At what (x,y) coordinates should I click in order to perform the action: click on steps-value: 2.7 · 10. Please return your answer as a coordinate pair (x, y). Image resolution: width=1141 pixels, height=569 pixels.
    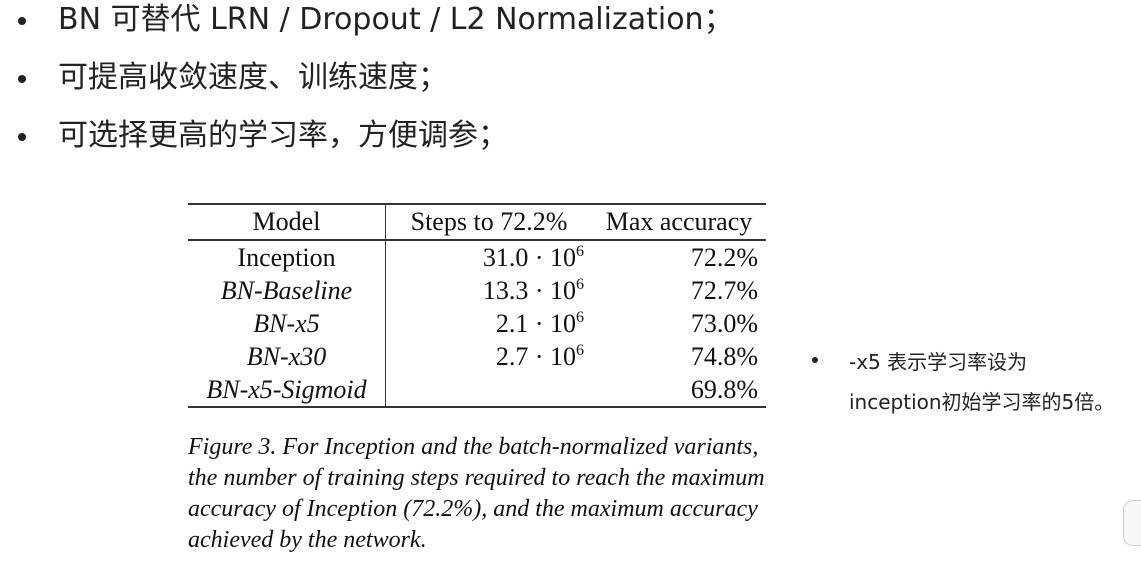
    Looking at the image, I should click on (535, 356).